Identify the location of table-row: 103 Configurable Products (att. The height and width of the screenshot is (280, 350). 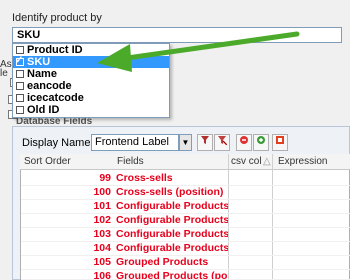
(185, 234).